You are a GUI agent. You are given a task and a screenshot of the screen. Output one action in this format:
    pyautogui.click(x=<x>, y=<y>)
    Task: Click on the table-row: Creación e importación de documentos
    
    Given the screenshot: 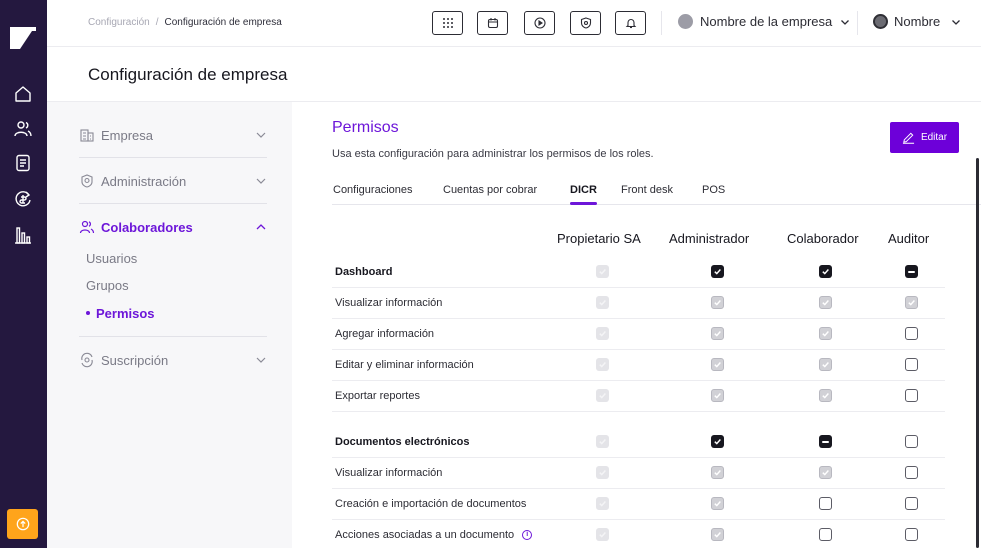 What is the action you would take?
    pyautogui.click(x=638, y=504)
    